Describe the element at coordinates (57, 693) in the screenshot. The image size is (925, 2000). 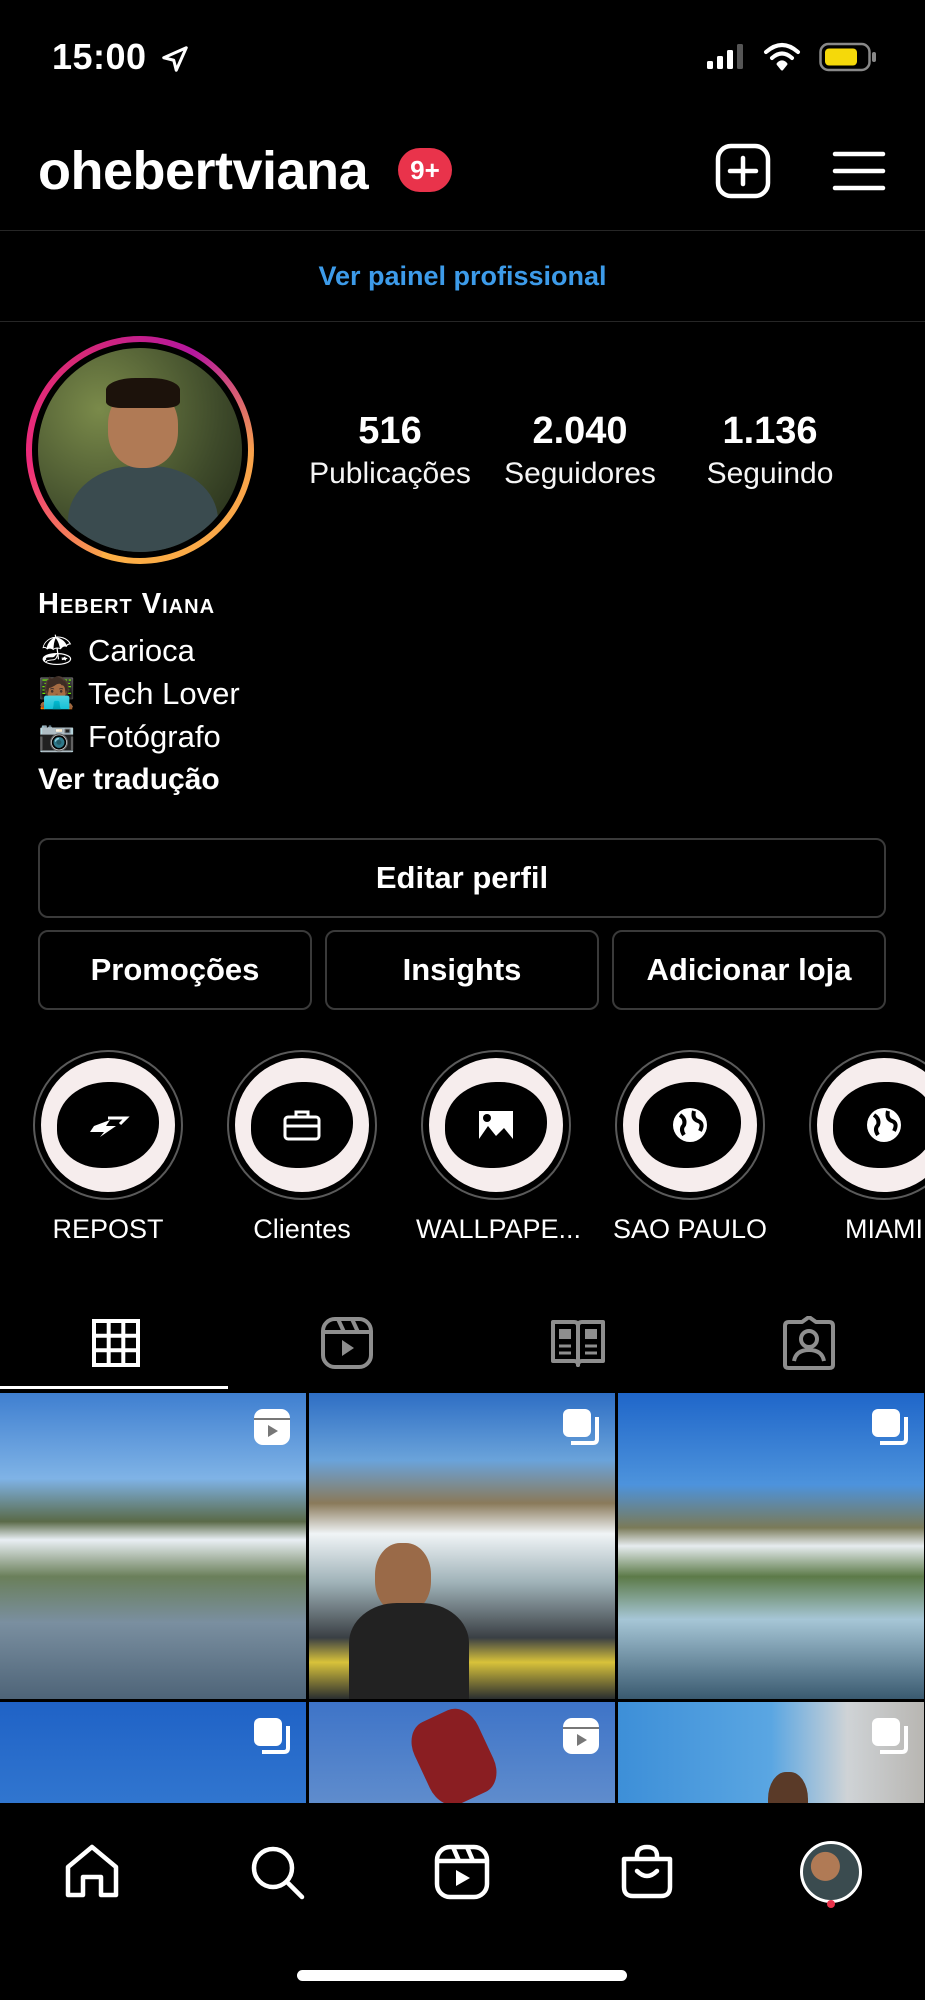
I see `technologist-icon: 🧑🏾‍💻` at that location.